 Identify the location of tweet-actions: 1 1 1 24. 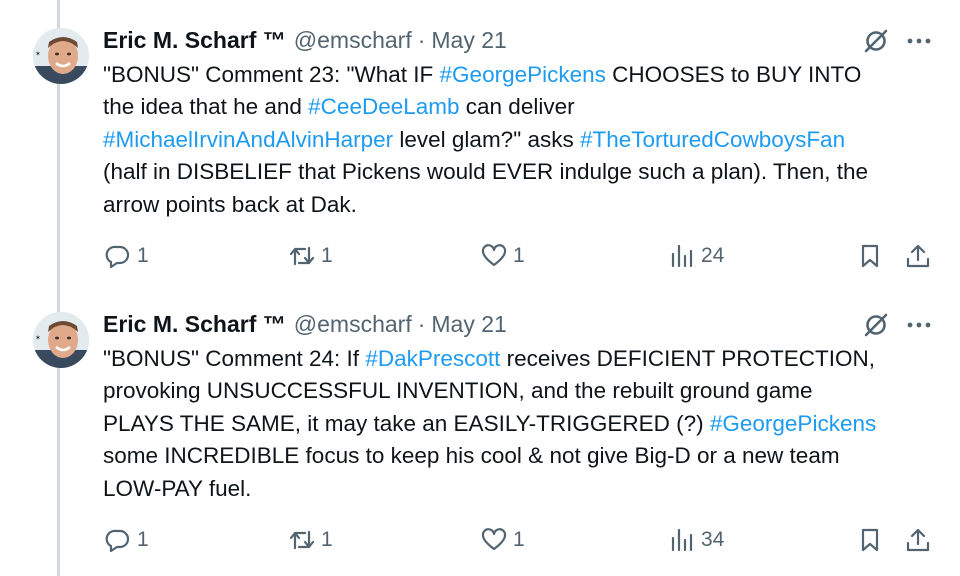
(480, 256).